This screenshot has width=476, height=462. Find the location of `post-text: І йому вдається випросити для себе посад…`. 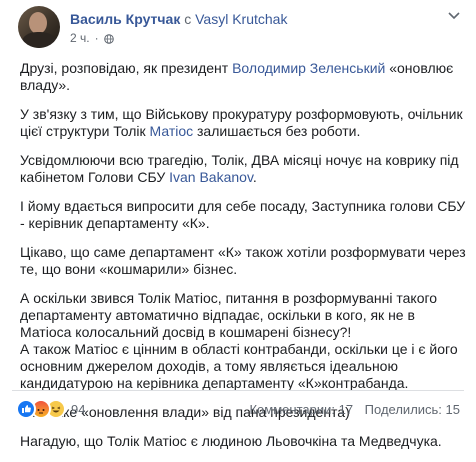

post-text: І йому вдається випросити для себе посад… is located at coordinates (243, 214).